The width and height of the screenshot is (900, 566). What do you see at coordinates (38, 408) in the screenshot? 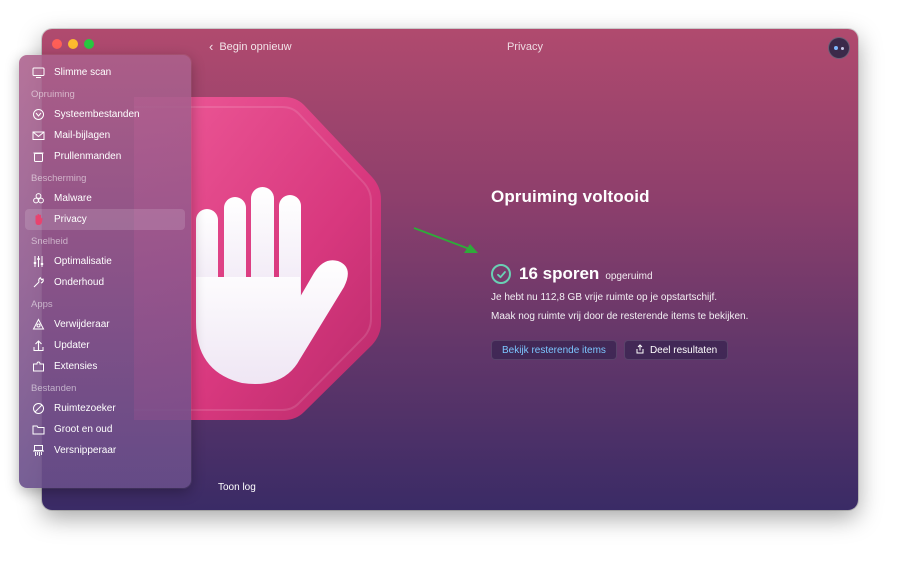
I see `space-lens-icon` at bounding box center [38, 408].